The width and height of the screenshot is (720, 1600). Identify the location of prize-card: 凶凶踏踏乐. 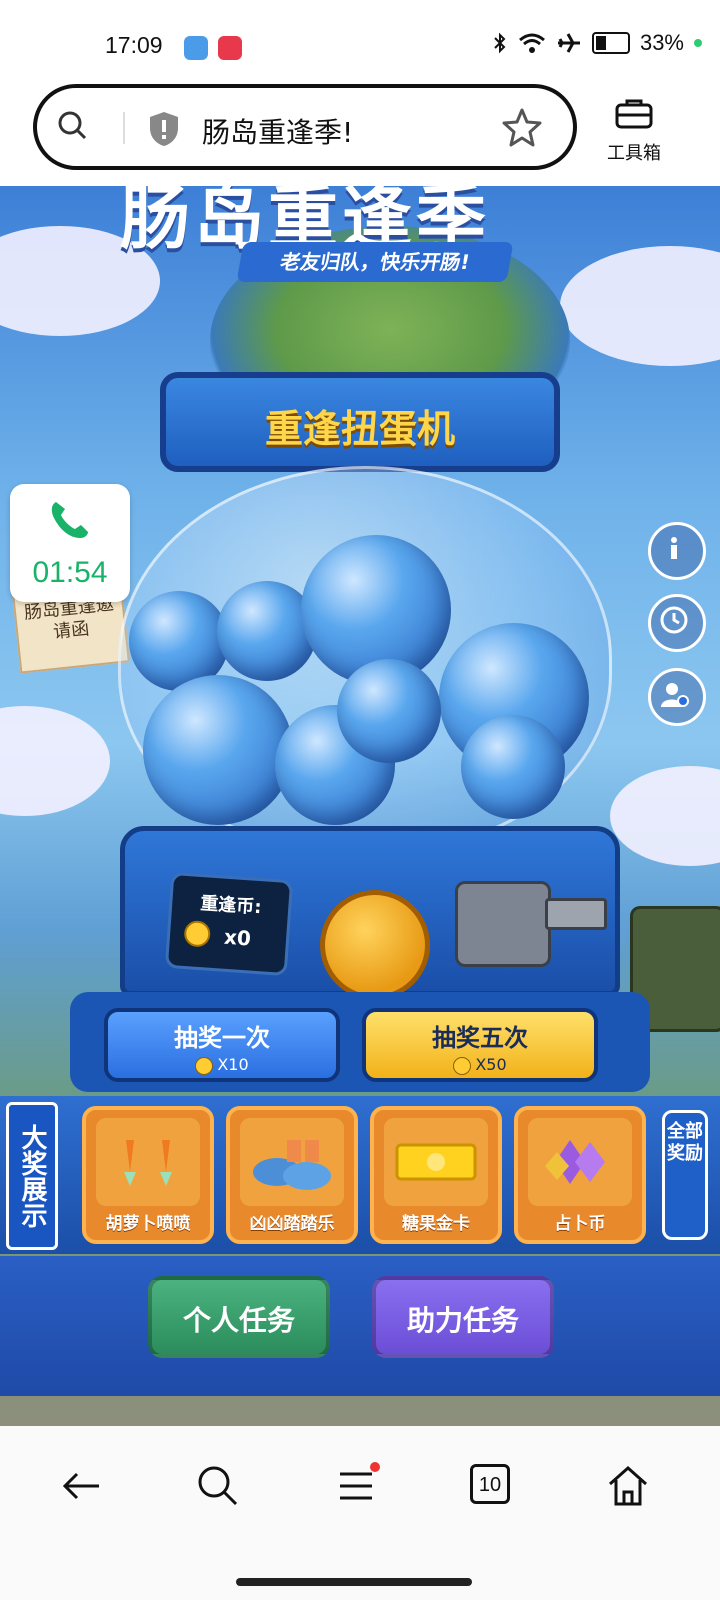
(292, 1175).